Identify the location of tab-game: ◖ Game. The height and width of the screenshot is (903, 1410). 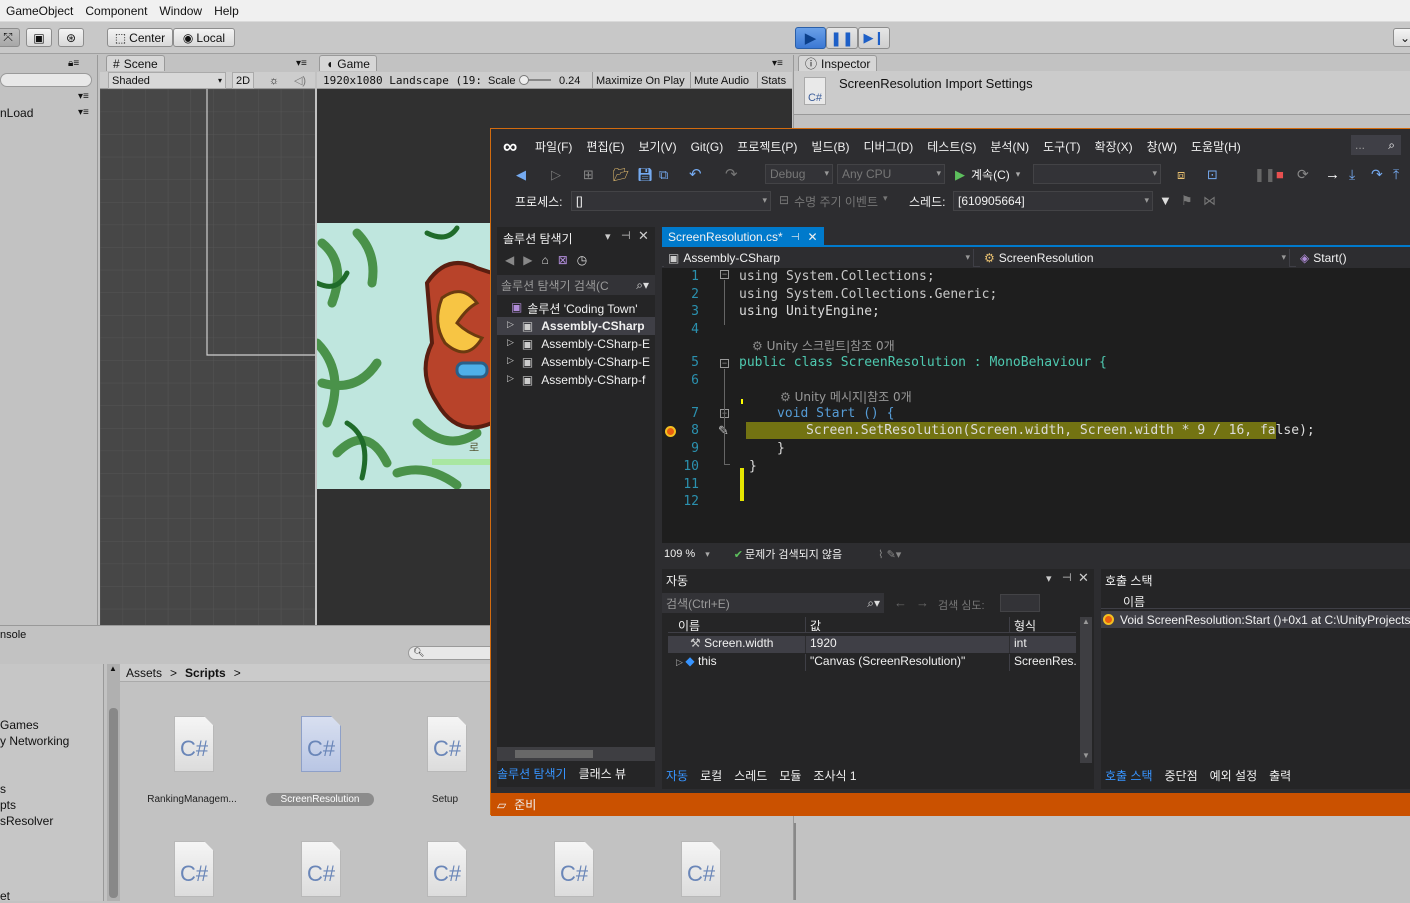
(348, 63).